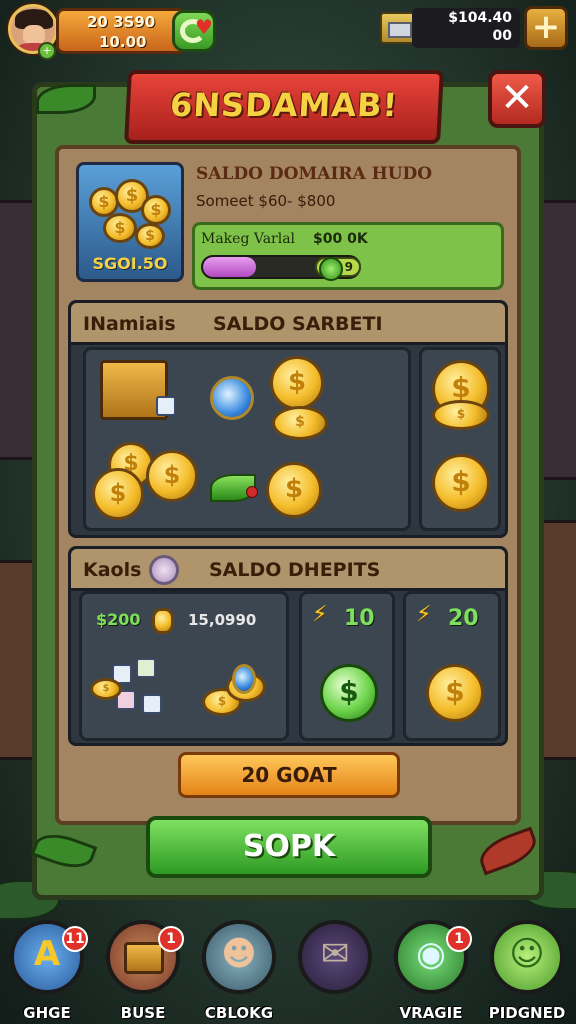 This screenshot has height=1024, width=576. Describe the element at coordinates (118, 619) in the screenshot. I see `deposit-amount-green: $200` at that location.